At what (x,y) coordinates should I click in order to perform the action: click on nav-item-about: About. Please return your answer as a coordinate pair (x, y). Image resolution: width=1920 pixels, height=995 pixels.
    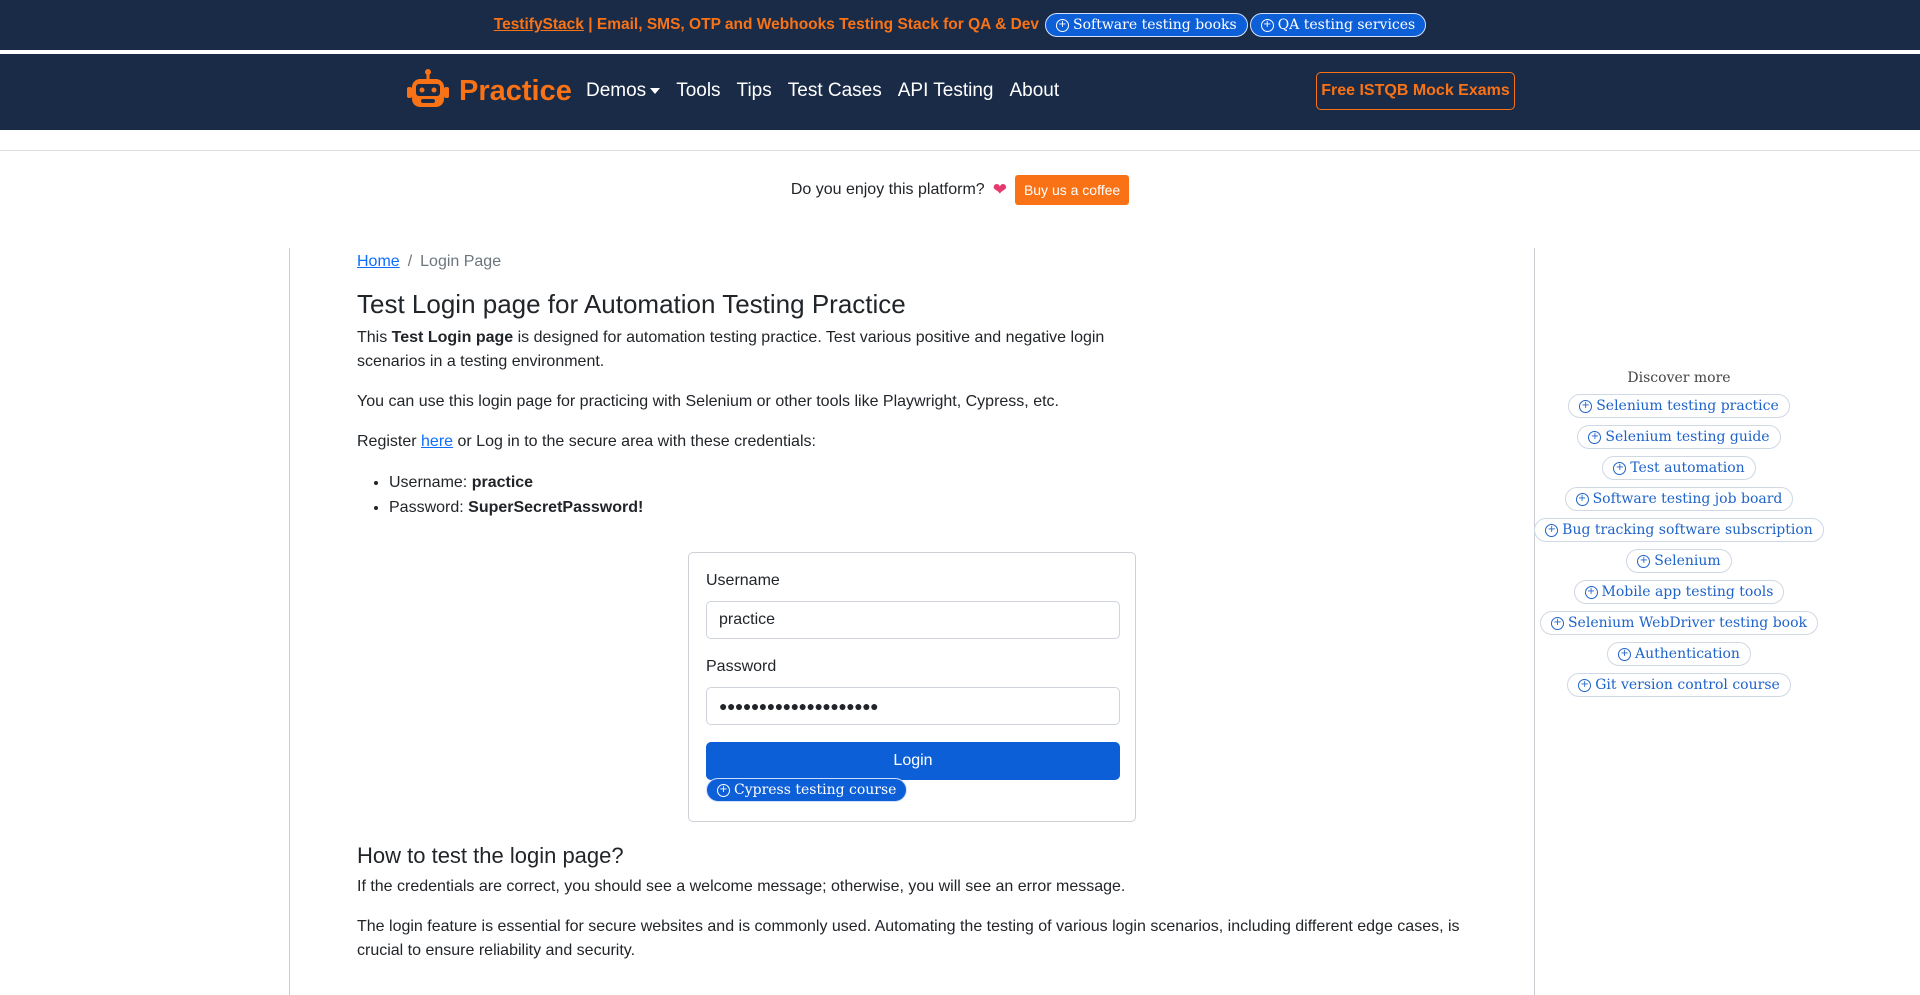
    Looking at the image, I should click on (1035, 91).